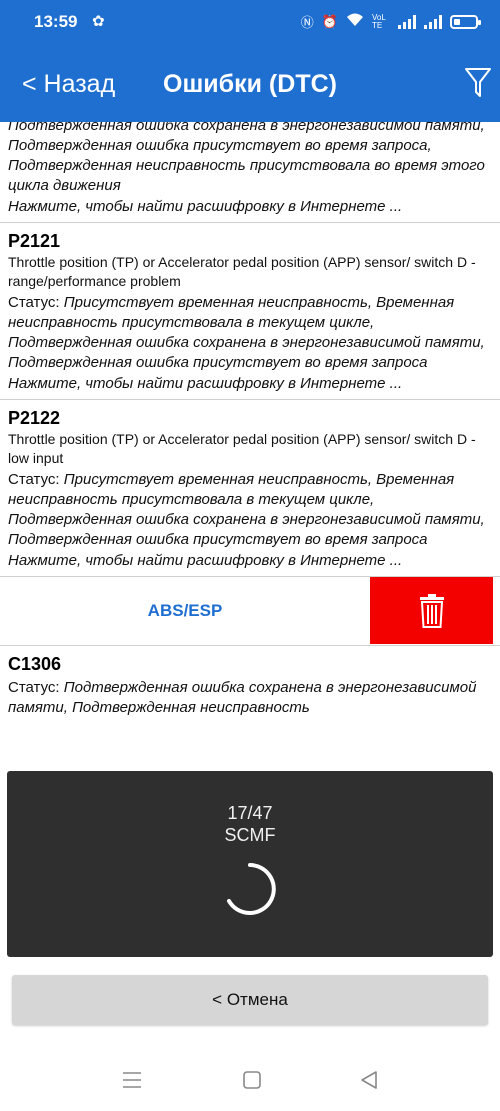 Image resolution: width=500 pixels, height=1111 pixels. What do you see at coordinates (35, 664) in the screenshot?
I see `dtc-code: C1306` at bounding box center [35, 664].